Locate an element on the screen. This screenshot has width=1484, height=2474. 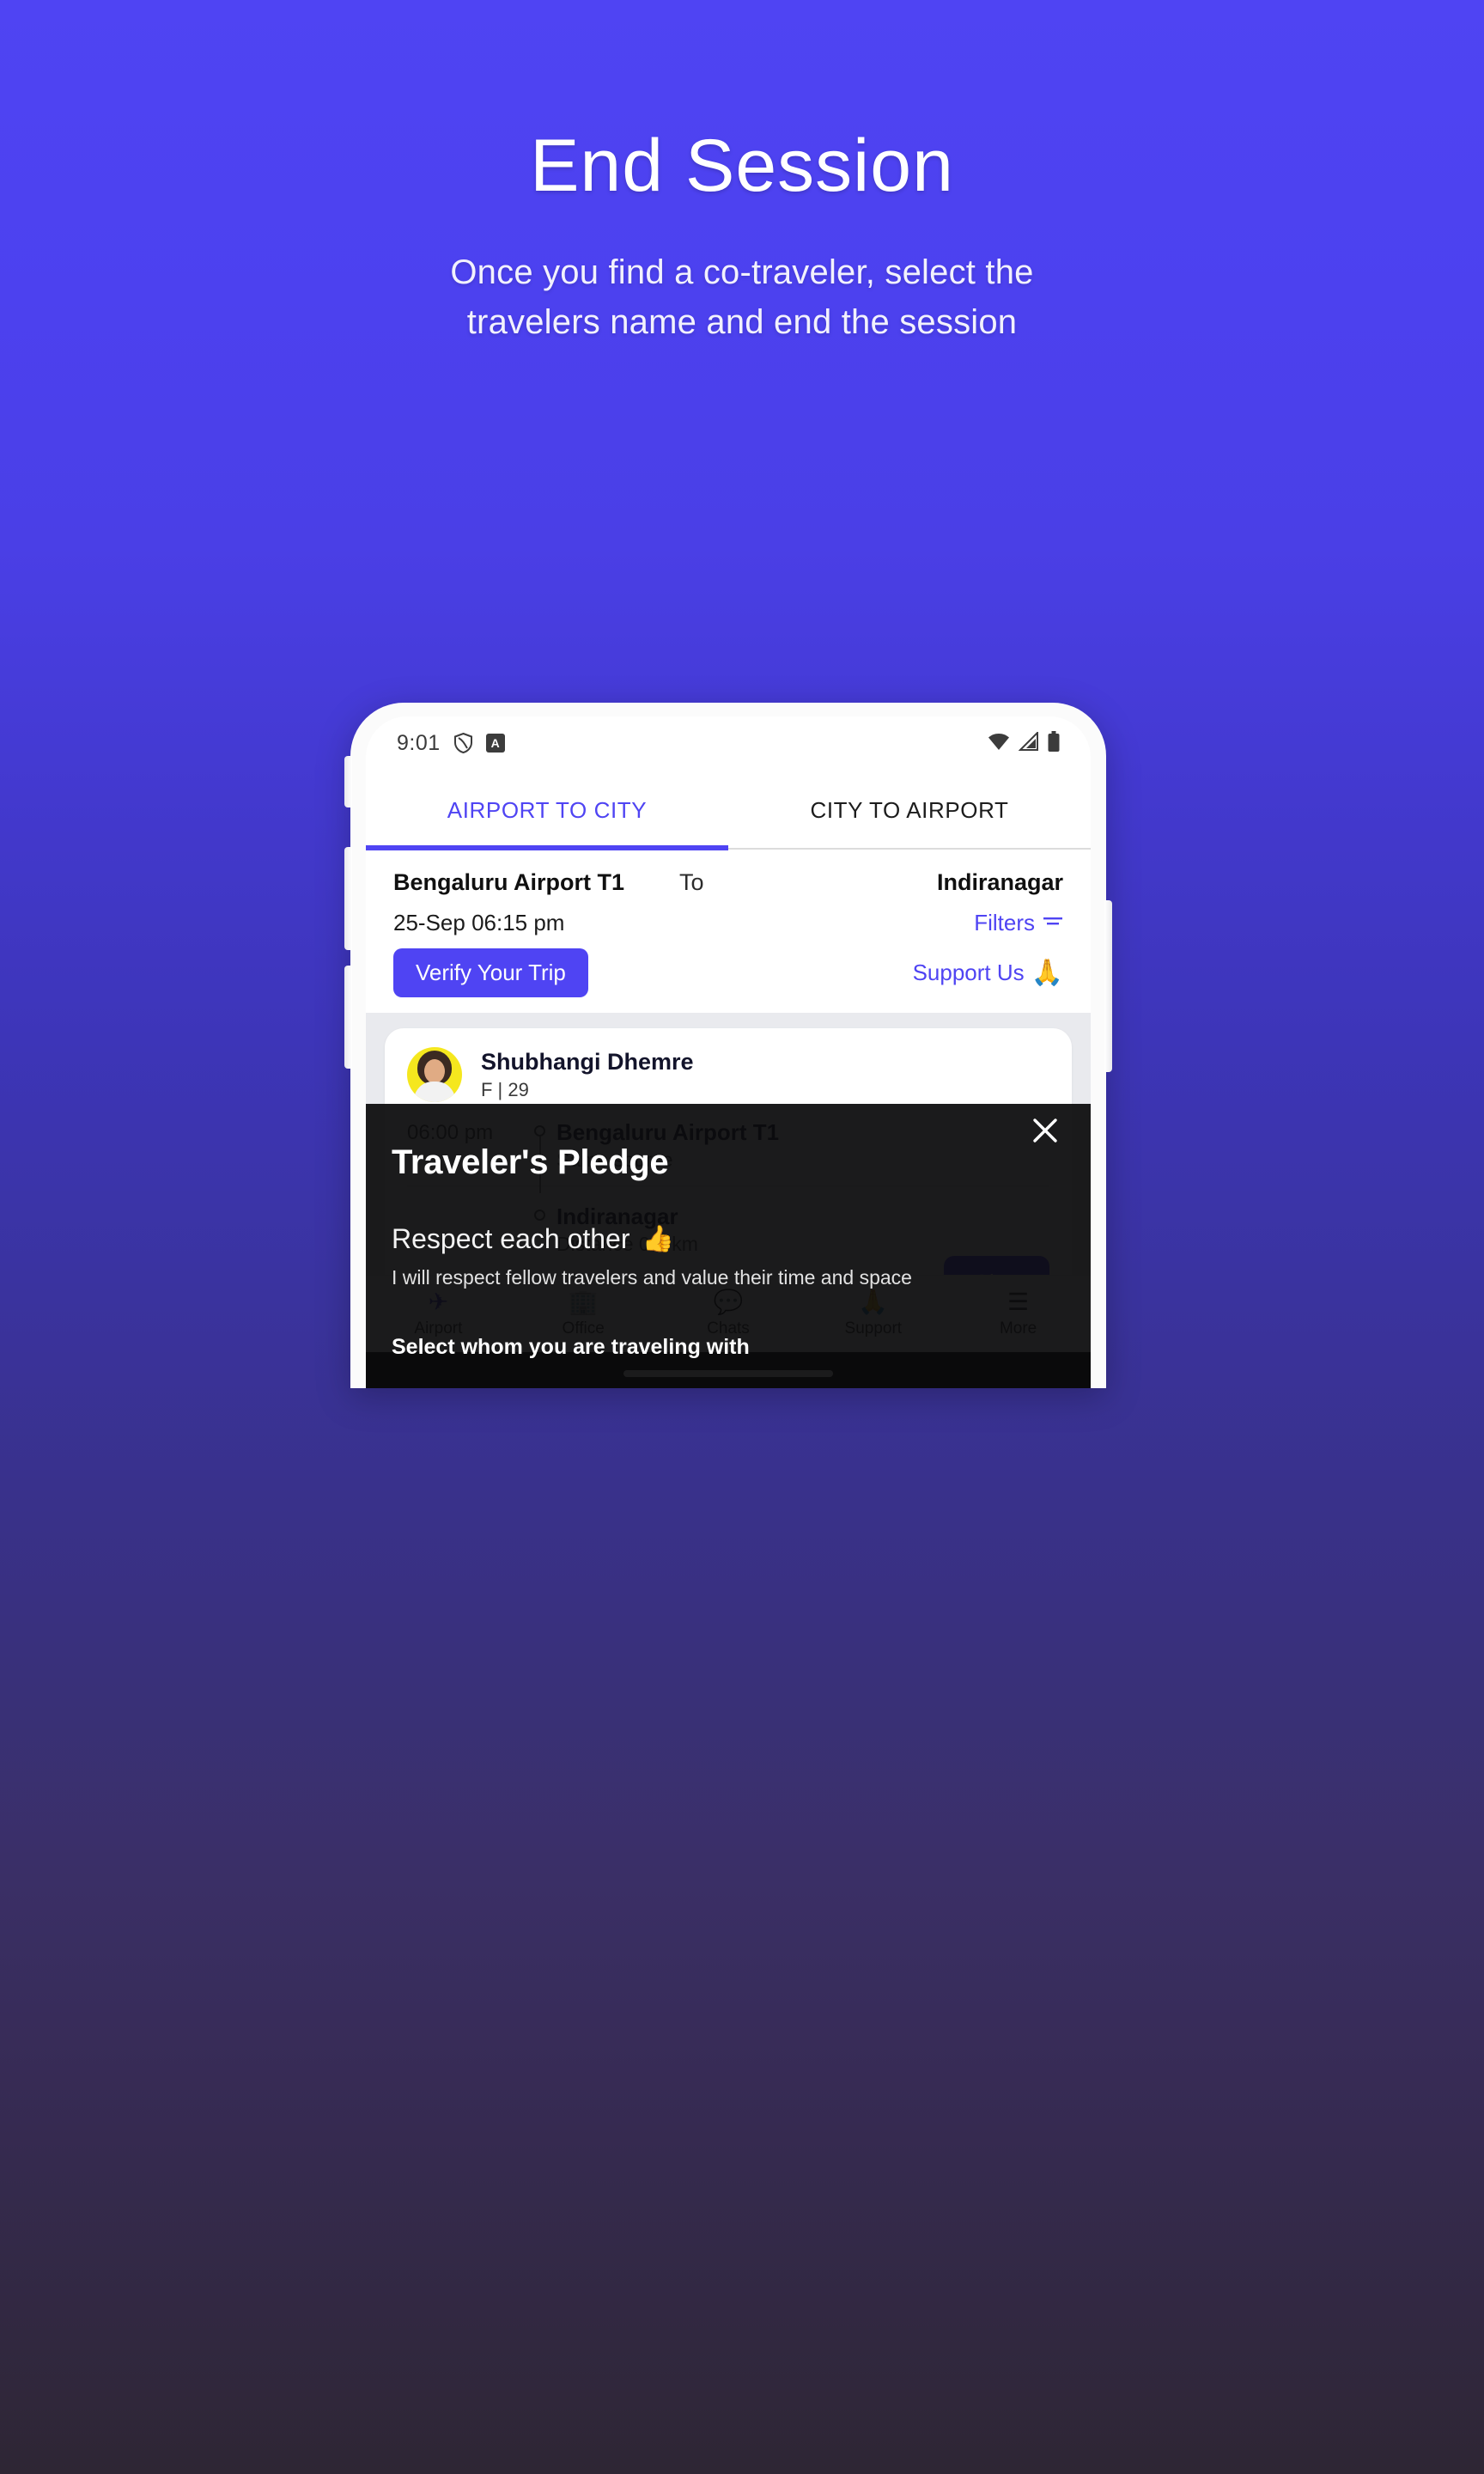
verify-trip-button: Verify Your Trip is located at coordinates (491, 972).